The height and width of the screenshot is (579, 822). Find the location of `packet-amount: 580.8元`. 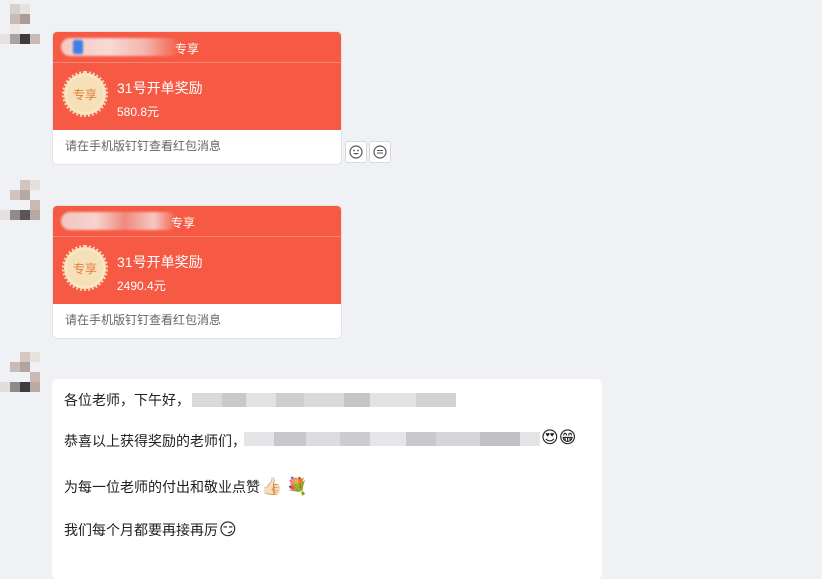

packet-amount: 580.8元 is located at coordinates (138, 112).